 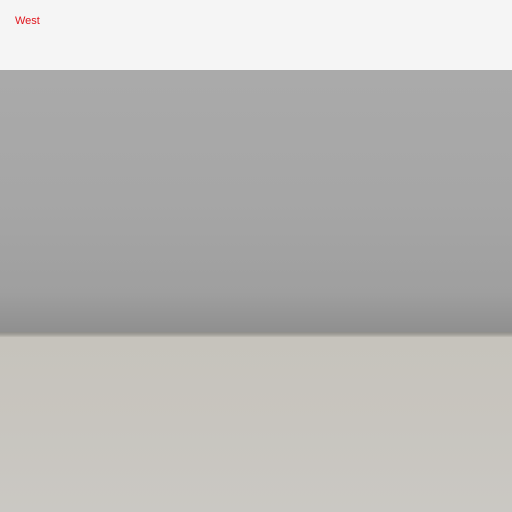 What do you see at coordinates (27, 21) in the screenshot?
I see `direction-label: West` at bounding box center [27, 21].